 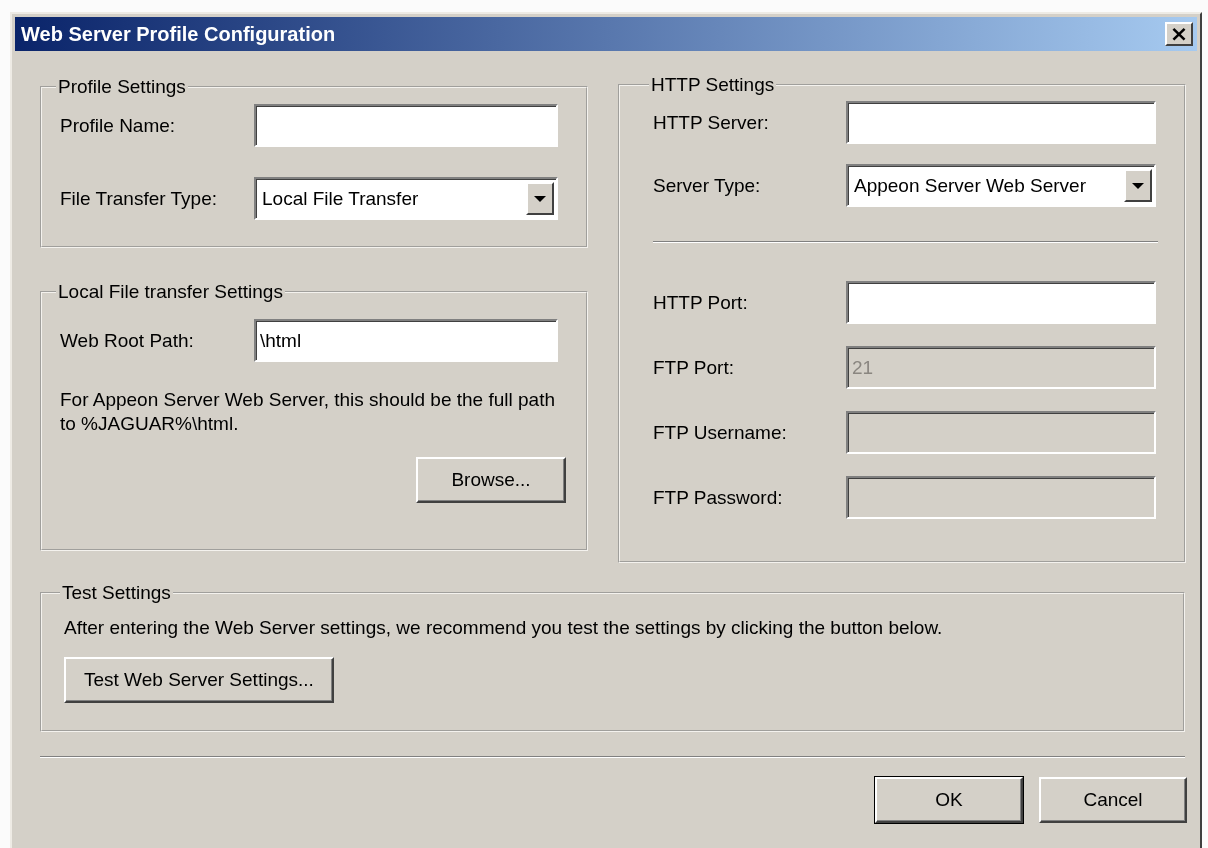 What do you see at coordinates (949, 800) in the screenshot?
I see `ok-button: OK` at bounding box center [949, 800].